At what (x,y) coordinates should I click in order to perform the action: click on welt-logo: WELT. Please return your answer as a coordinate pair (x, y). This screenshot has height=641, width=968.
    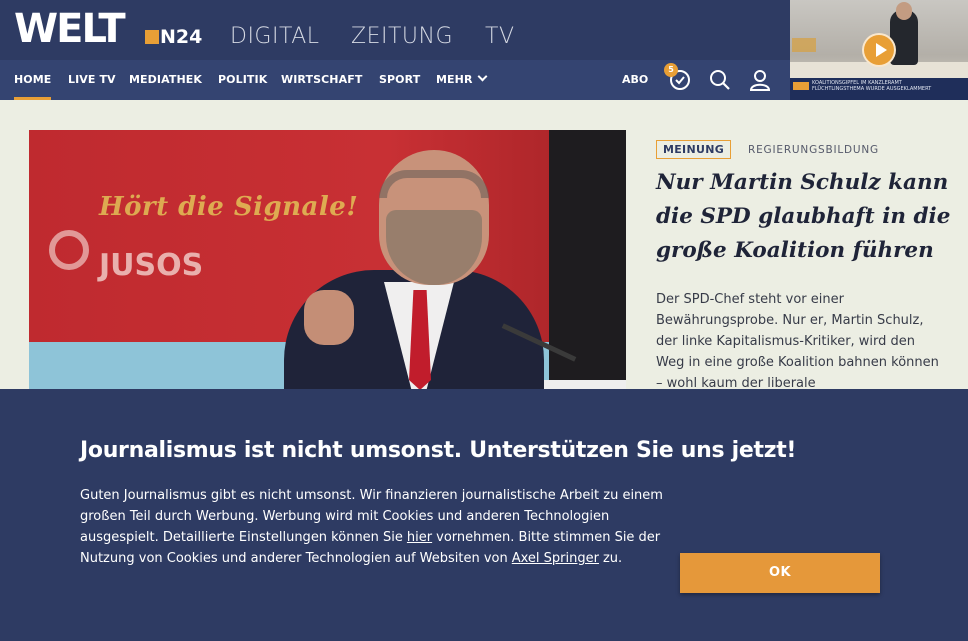
    Looking at the image, I should click on (70, 29).